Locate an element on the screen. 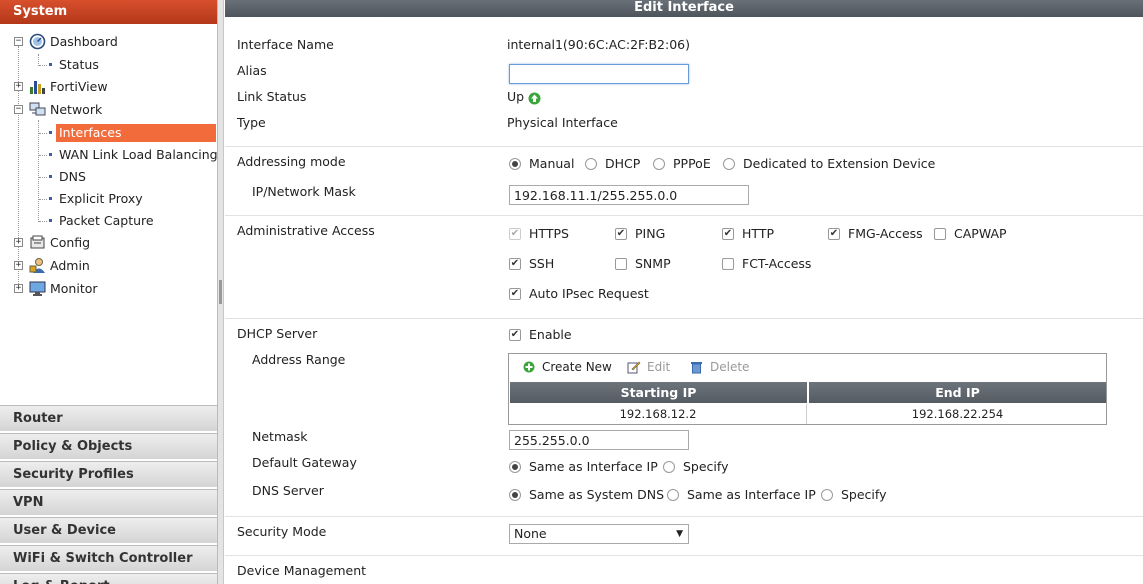 The height and width of the screenshot is (584, 1143). ssh-checkbox: ✔ is located at coordinates (515, 264).